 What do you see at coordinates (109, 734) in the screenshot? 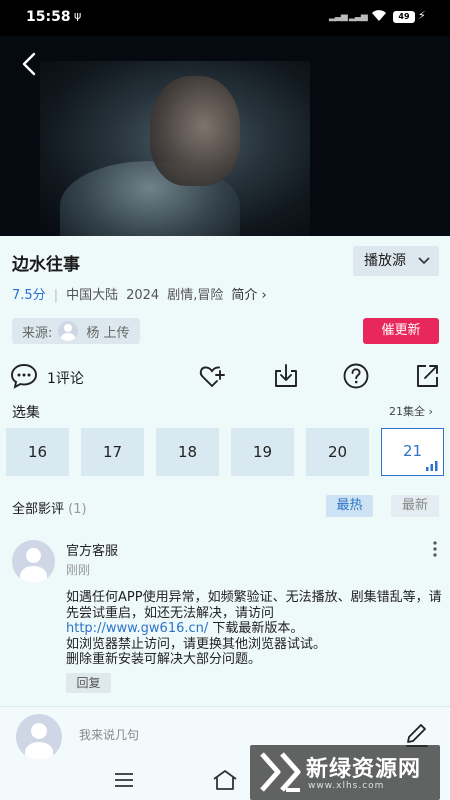
I see `comment-input: 我来说几句` at bounding box center [109, 734].